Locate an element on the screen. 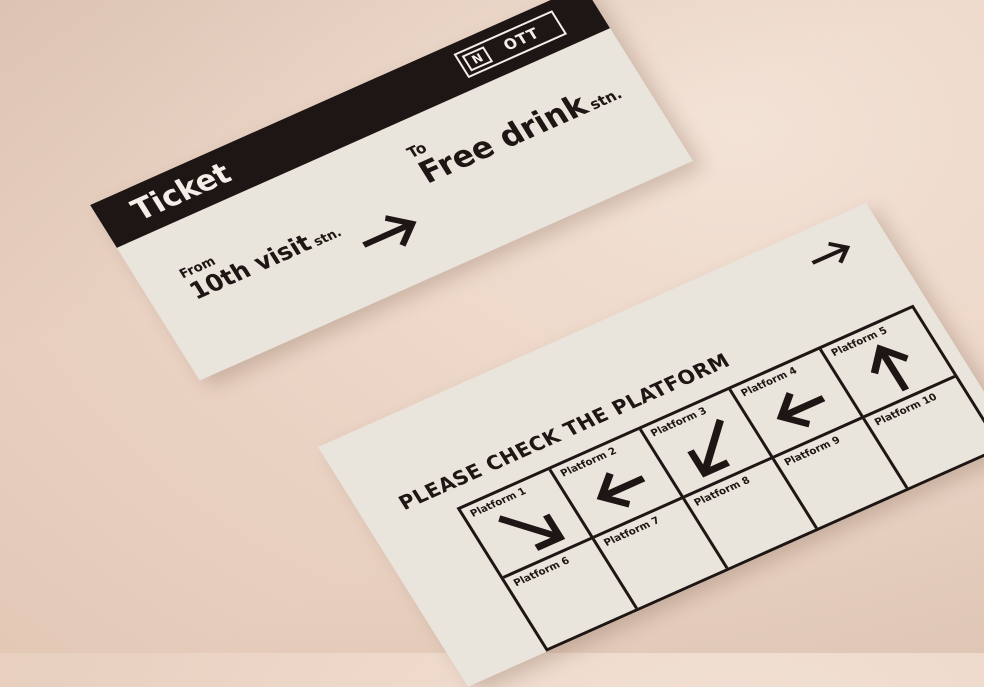 The width and height of the screenshot is (984, 687). to-station-suffix: stn. is located at coordinates (606, 99).